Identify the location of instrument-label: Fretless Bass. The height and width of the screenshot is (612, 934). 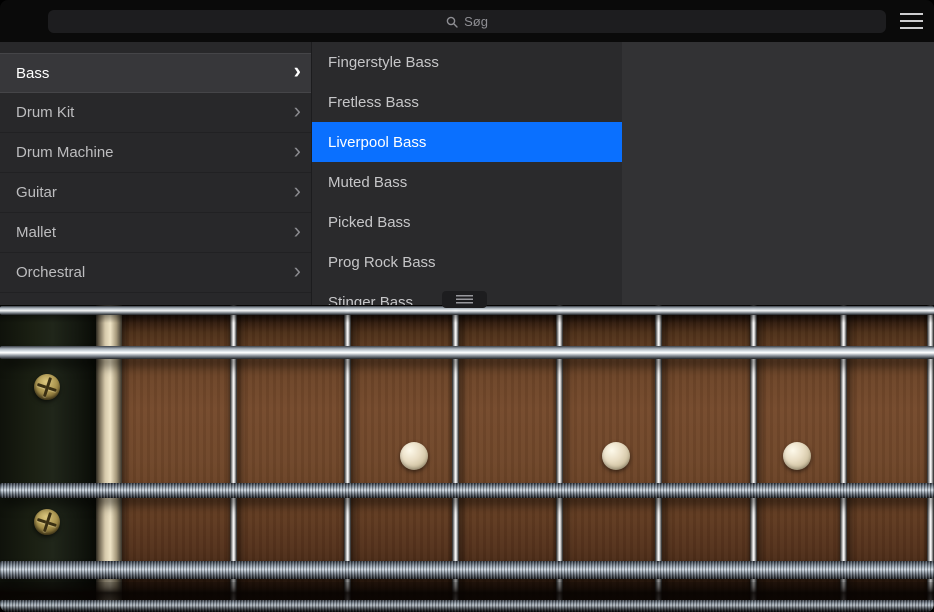
(373, 102).